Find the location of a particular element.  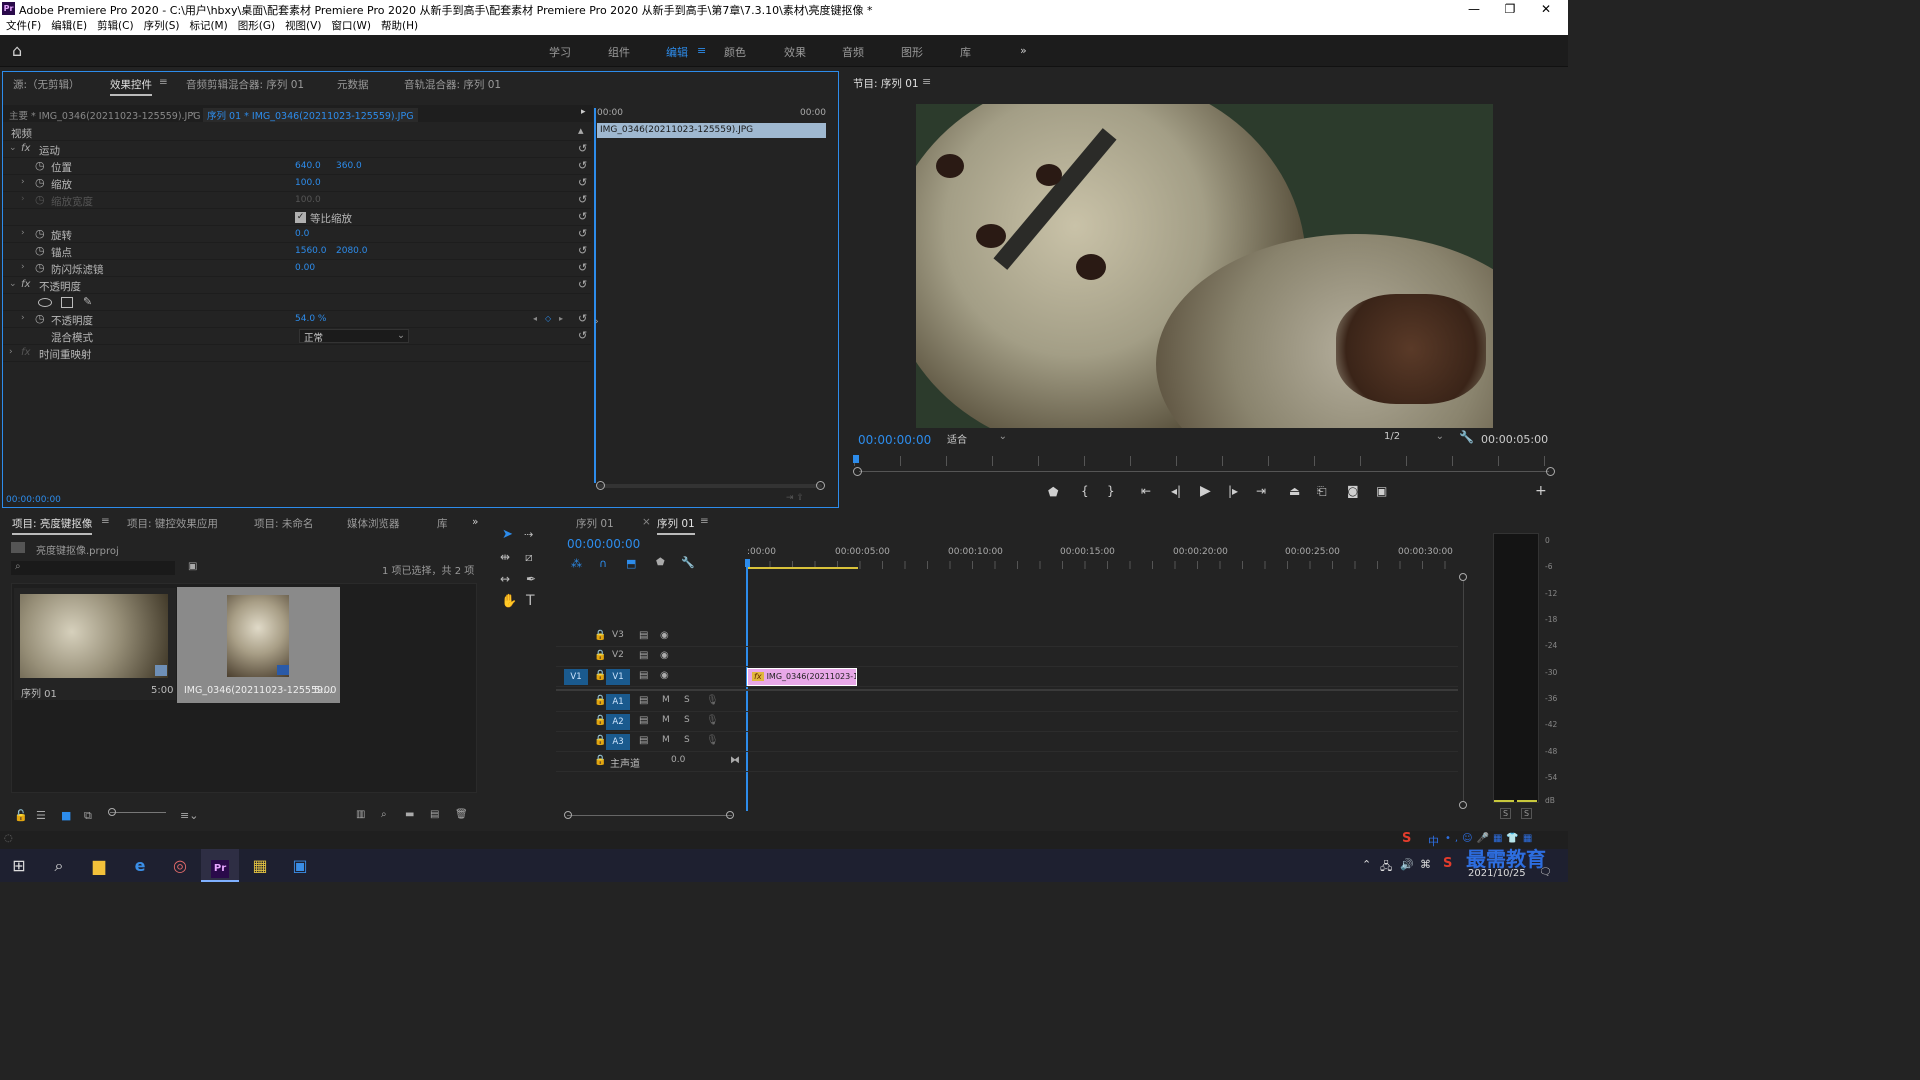

horizontal-scroll-handle is located at coordinates (730, 815).